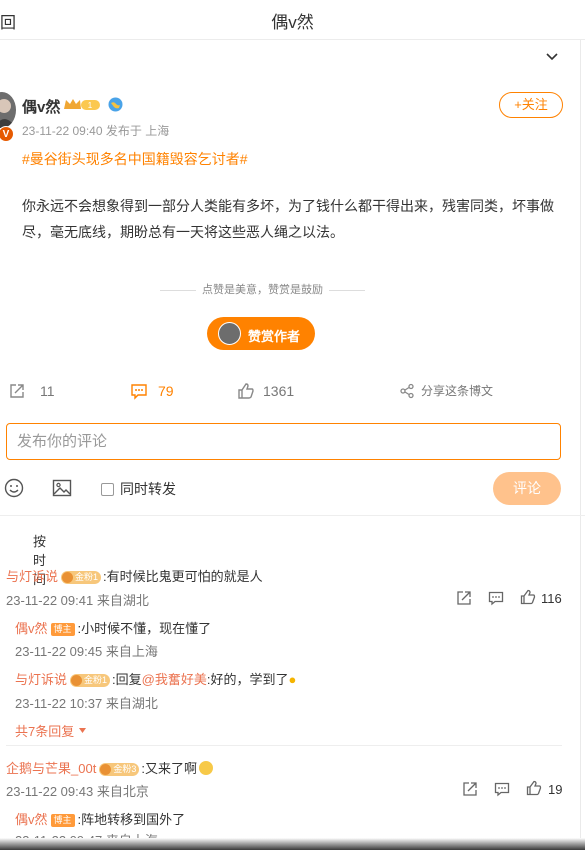 This screenshot has width=585, height=850. I want to click on comment-text: :有时候比鬼更可怕的就是人, so click(183, 576).